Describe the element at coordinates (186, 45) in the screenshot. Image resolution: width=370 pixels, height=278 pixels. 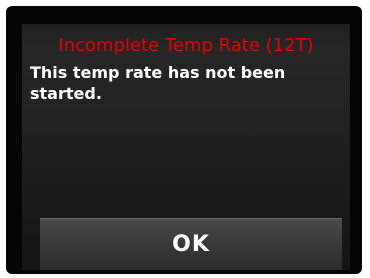
I see `alert-title: Incomplete Temp Rate (12T)` at that location.